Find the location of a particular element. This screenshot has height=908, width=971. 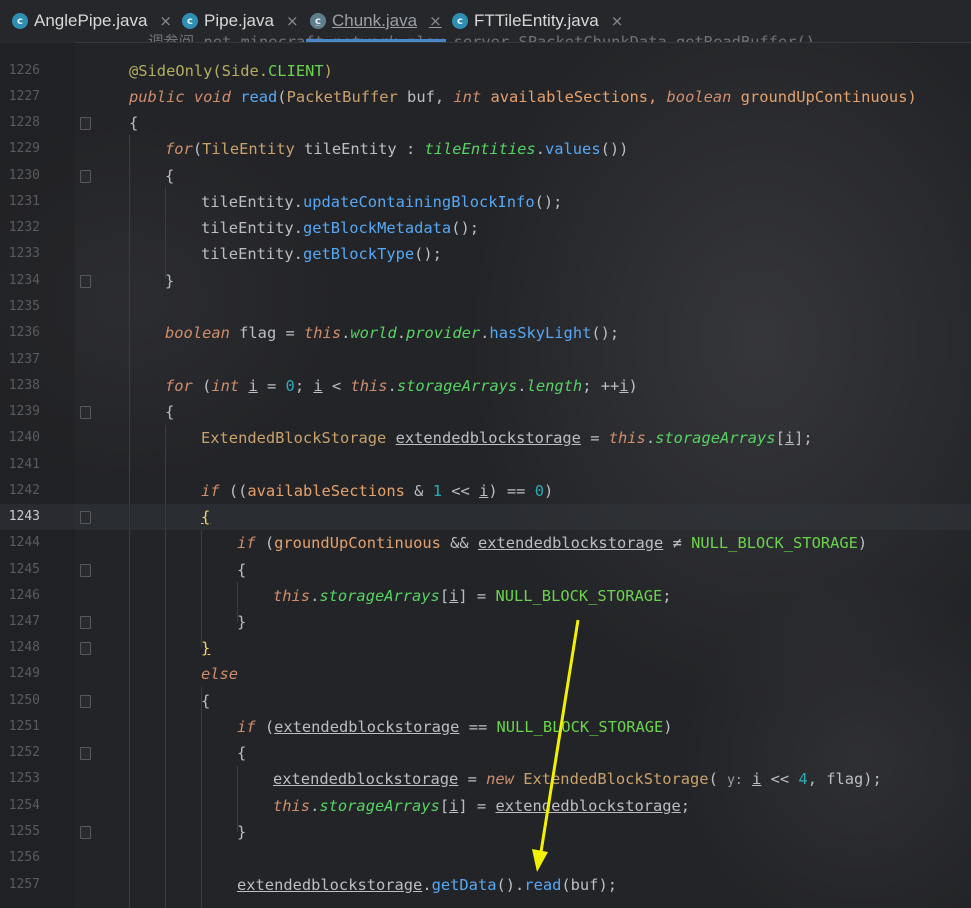

code-line: 1235 is located at coordinates (485, 307).